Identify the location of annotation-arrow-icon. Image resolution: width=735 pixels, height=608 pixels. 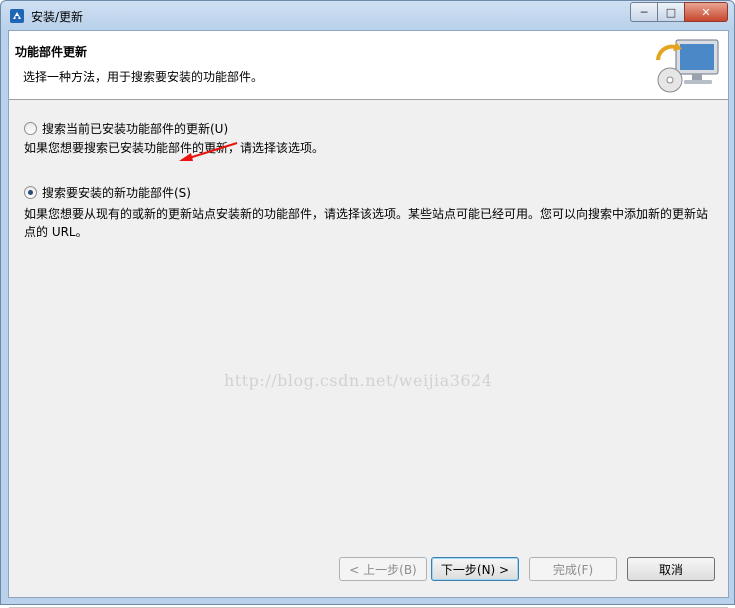
(208, 151).